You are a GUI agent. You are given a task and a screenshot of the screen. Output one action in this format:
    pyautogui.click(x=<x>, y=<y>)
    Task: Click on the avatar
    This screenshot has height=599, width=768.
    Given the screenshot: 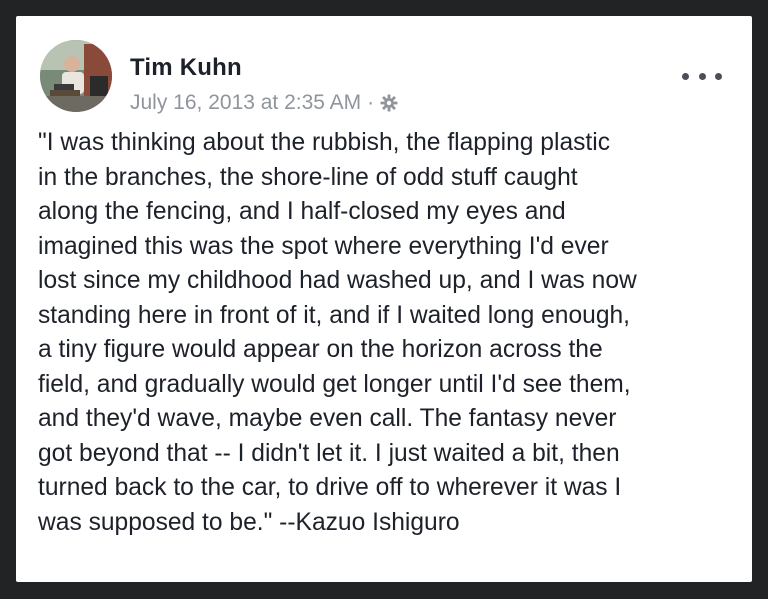 What is the action you would take?
    pyautogui.click(x=76, y=76)
    